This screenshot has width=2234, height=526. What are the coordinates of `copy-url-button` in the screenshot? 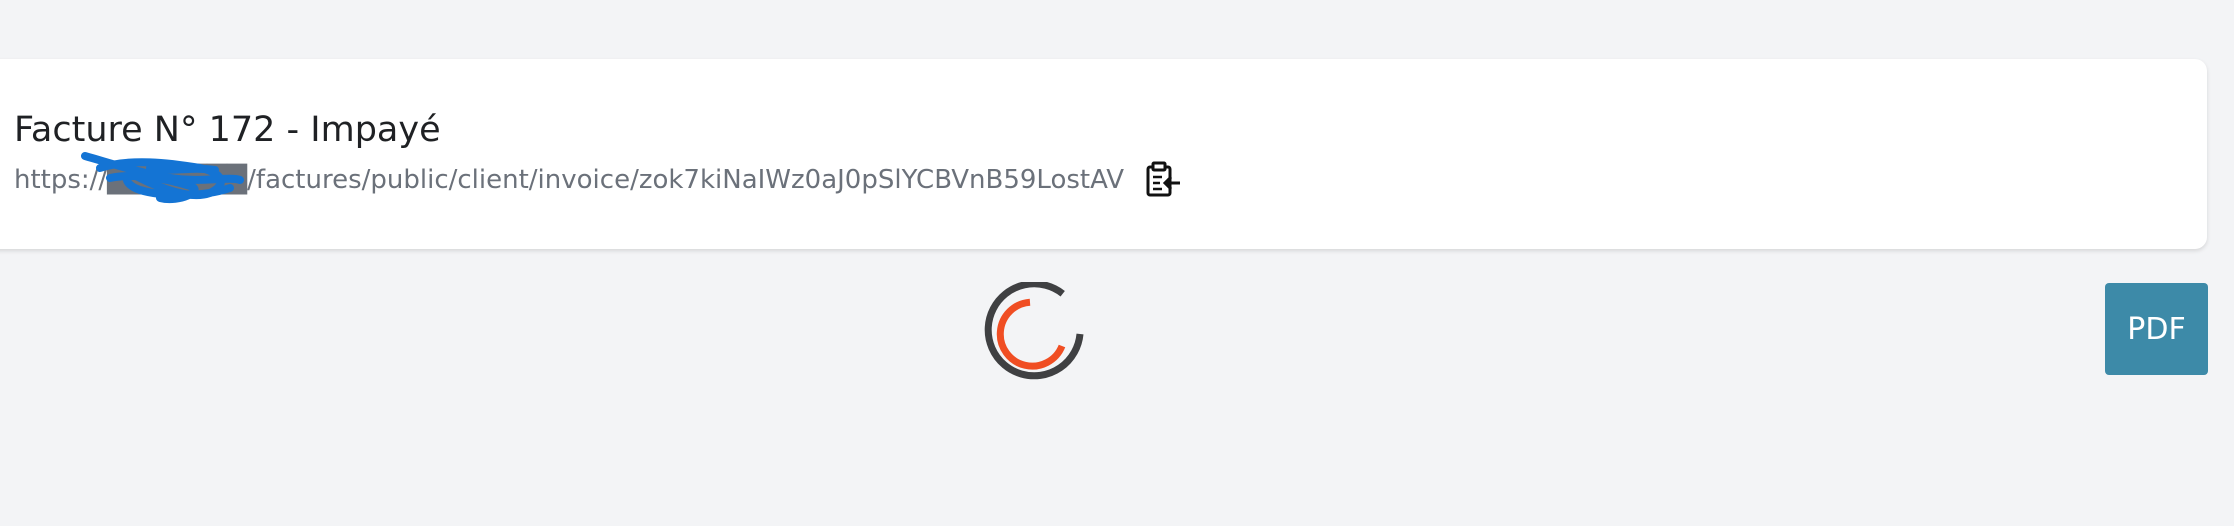 It's located at (1162, 180).